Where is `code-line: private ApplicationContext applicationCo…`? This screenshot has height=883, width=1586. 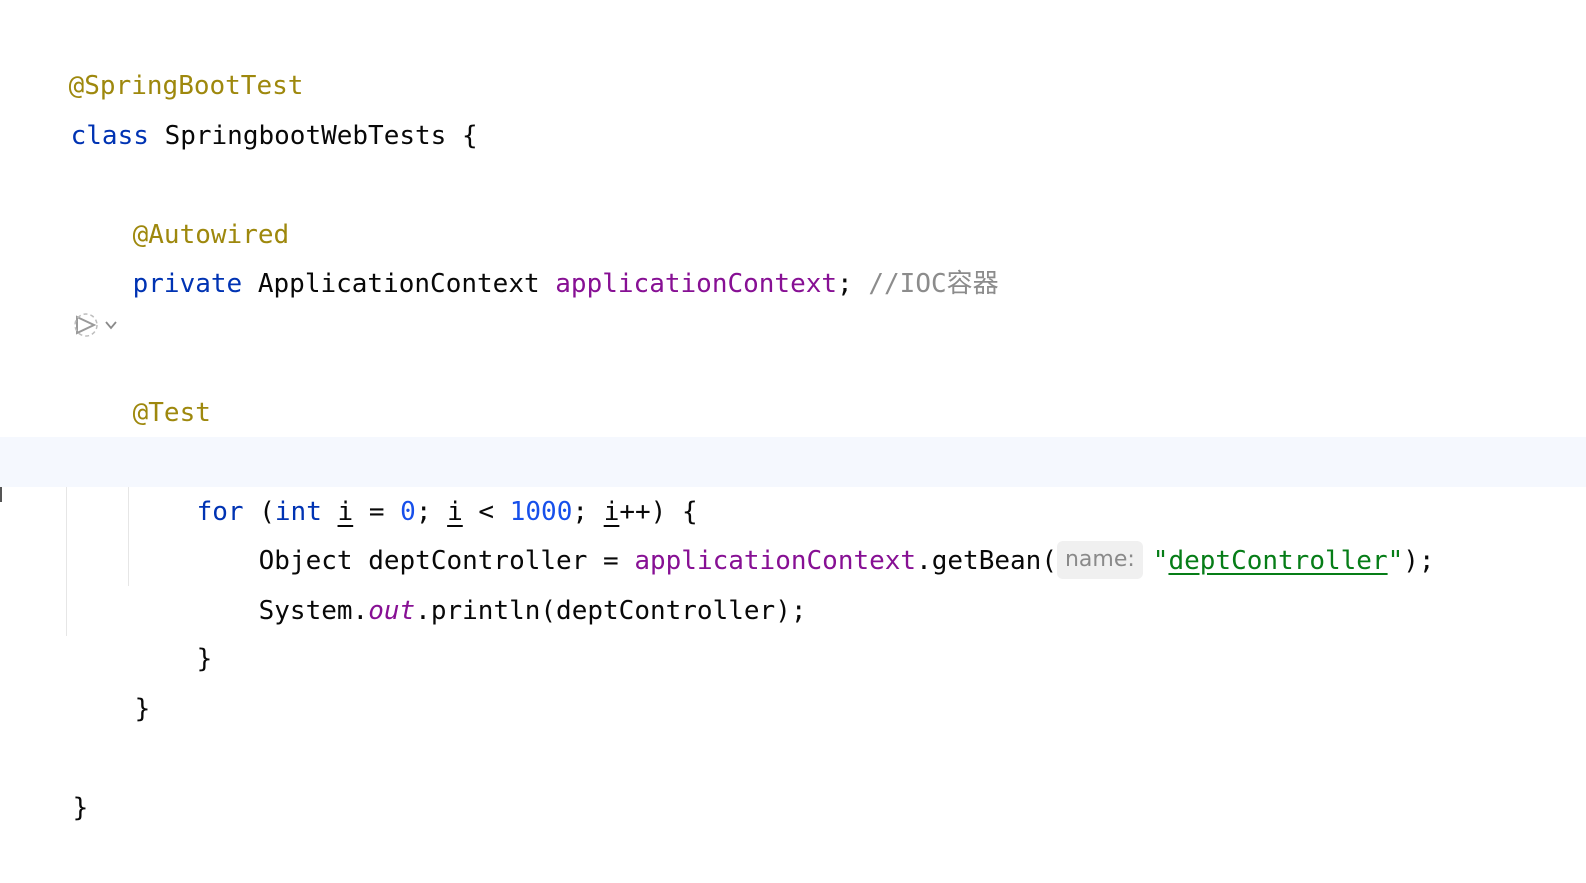
code-line: private ApplicationContext applicationCo… is located at coordinates (793, 254).